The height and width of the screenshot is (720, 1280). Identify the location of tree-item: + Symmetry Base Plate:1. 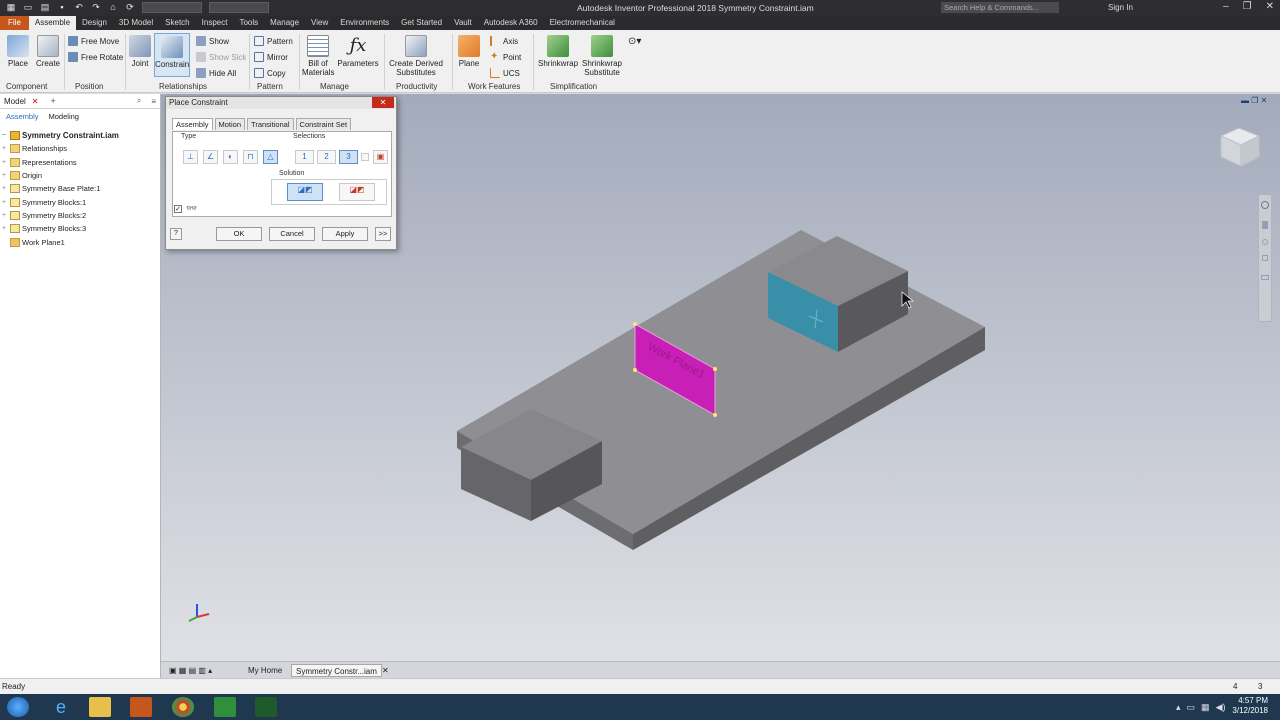
(80, 188).